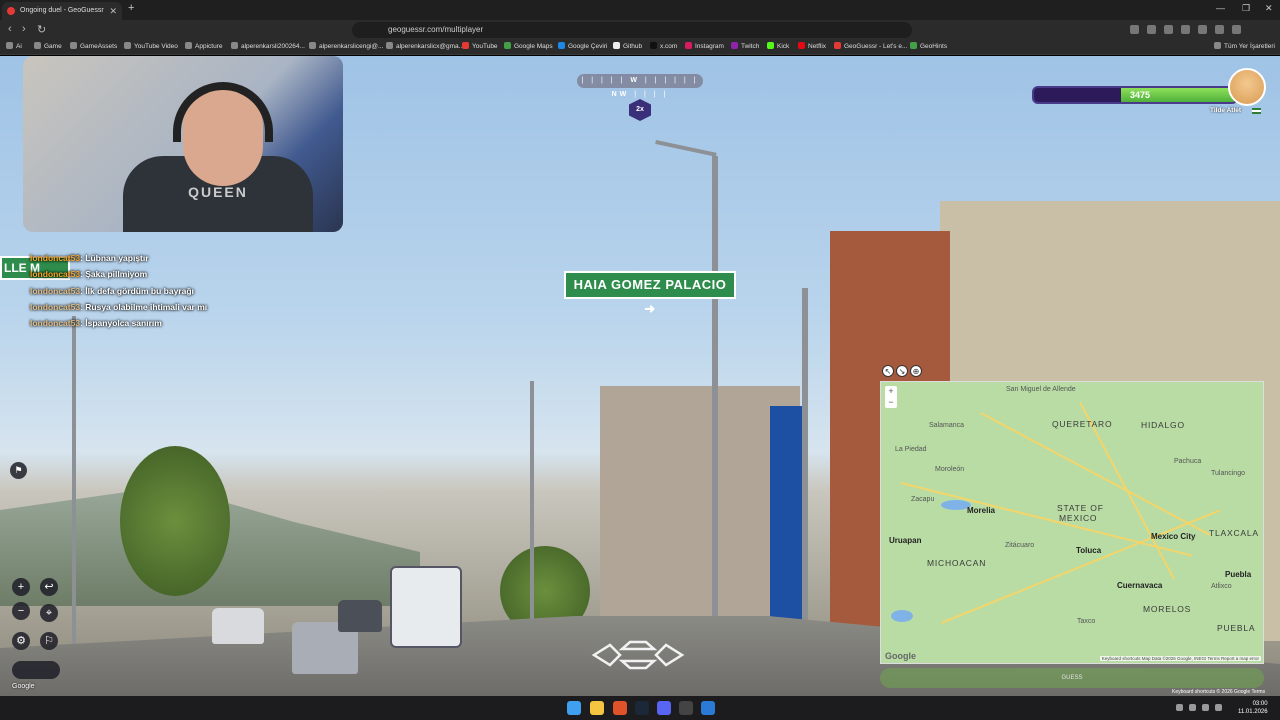 This screenshot has width=1280, height=720. Describe the element at coordinates (203, 46) in the screenshot. I see `bookmark-item: Appicture` at that location.